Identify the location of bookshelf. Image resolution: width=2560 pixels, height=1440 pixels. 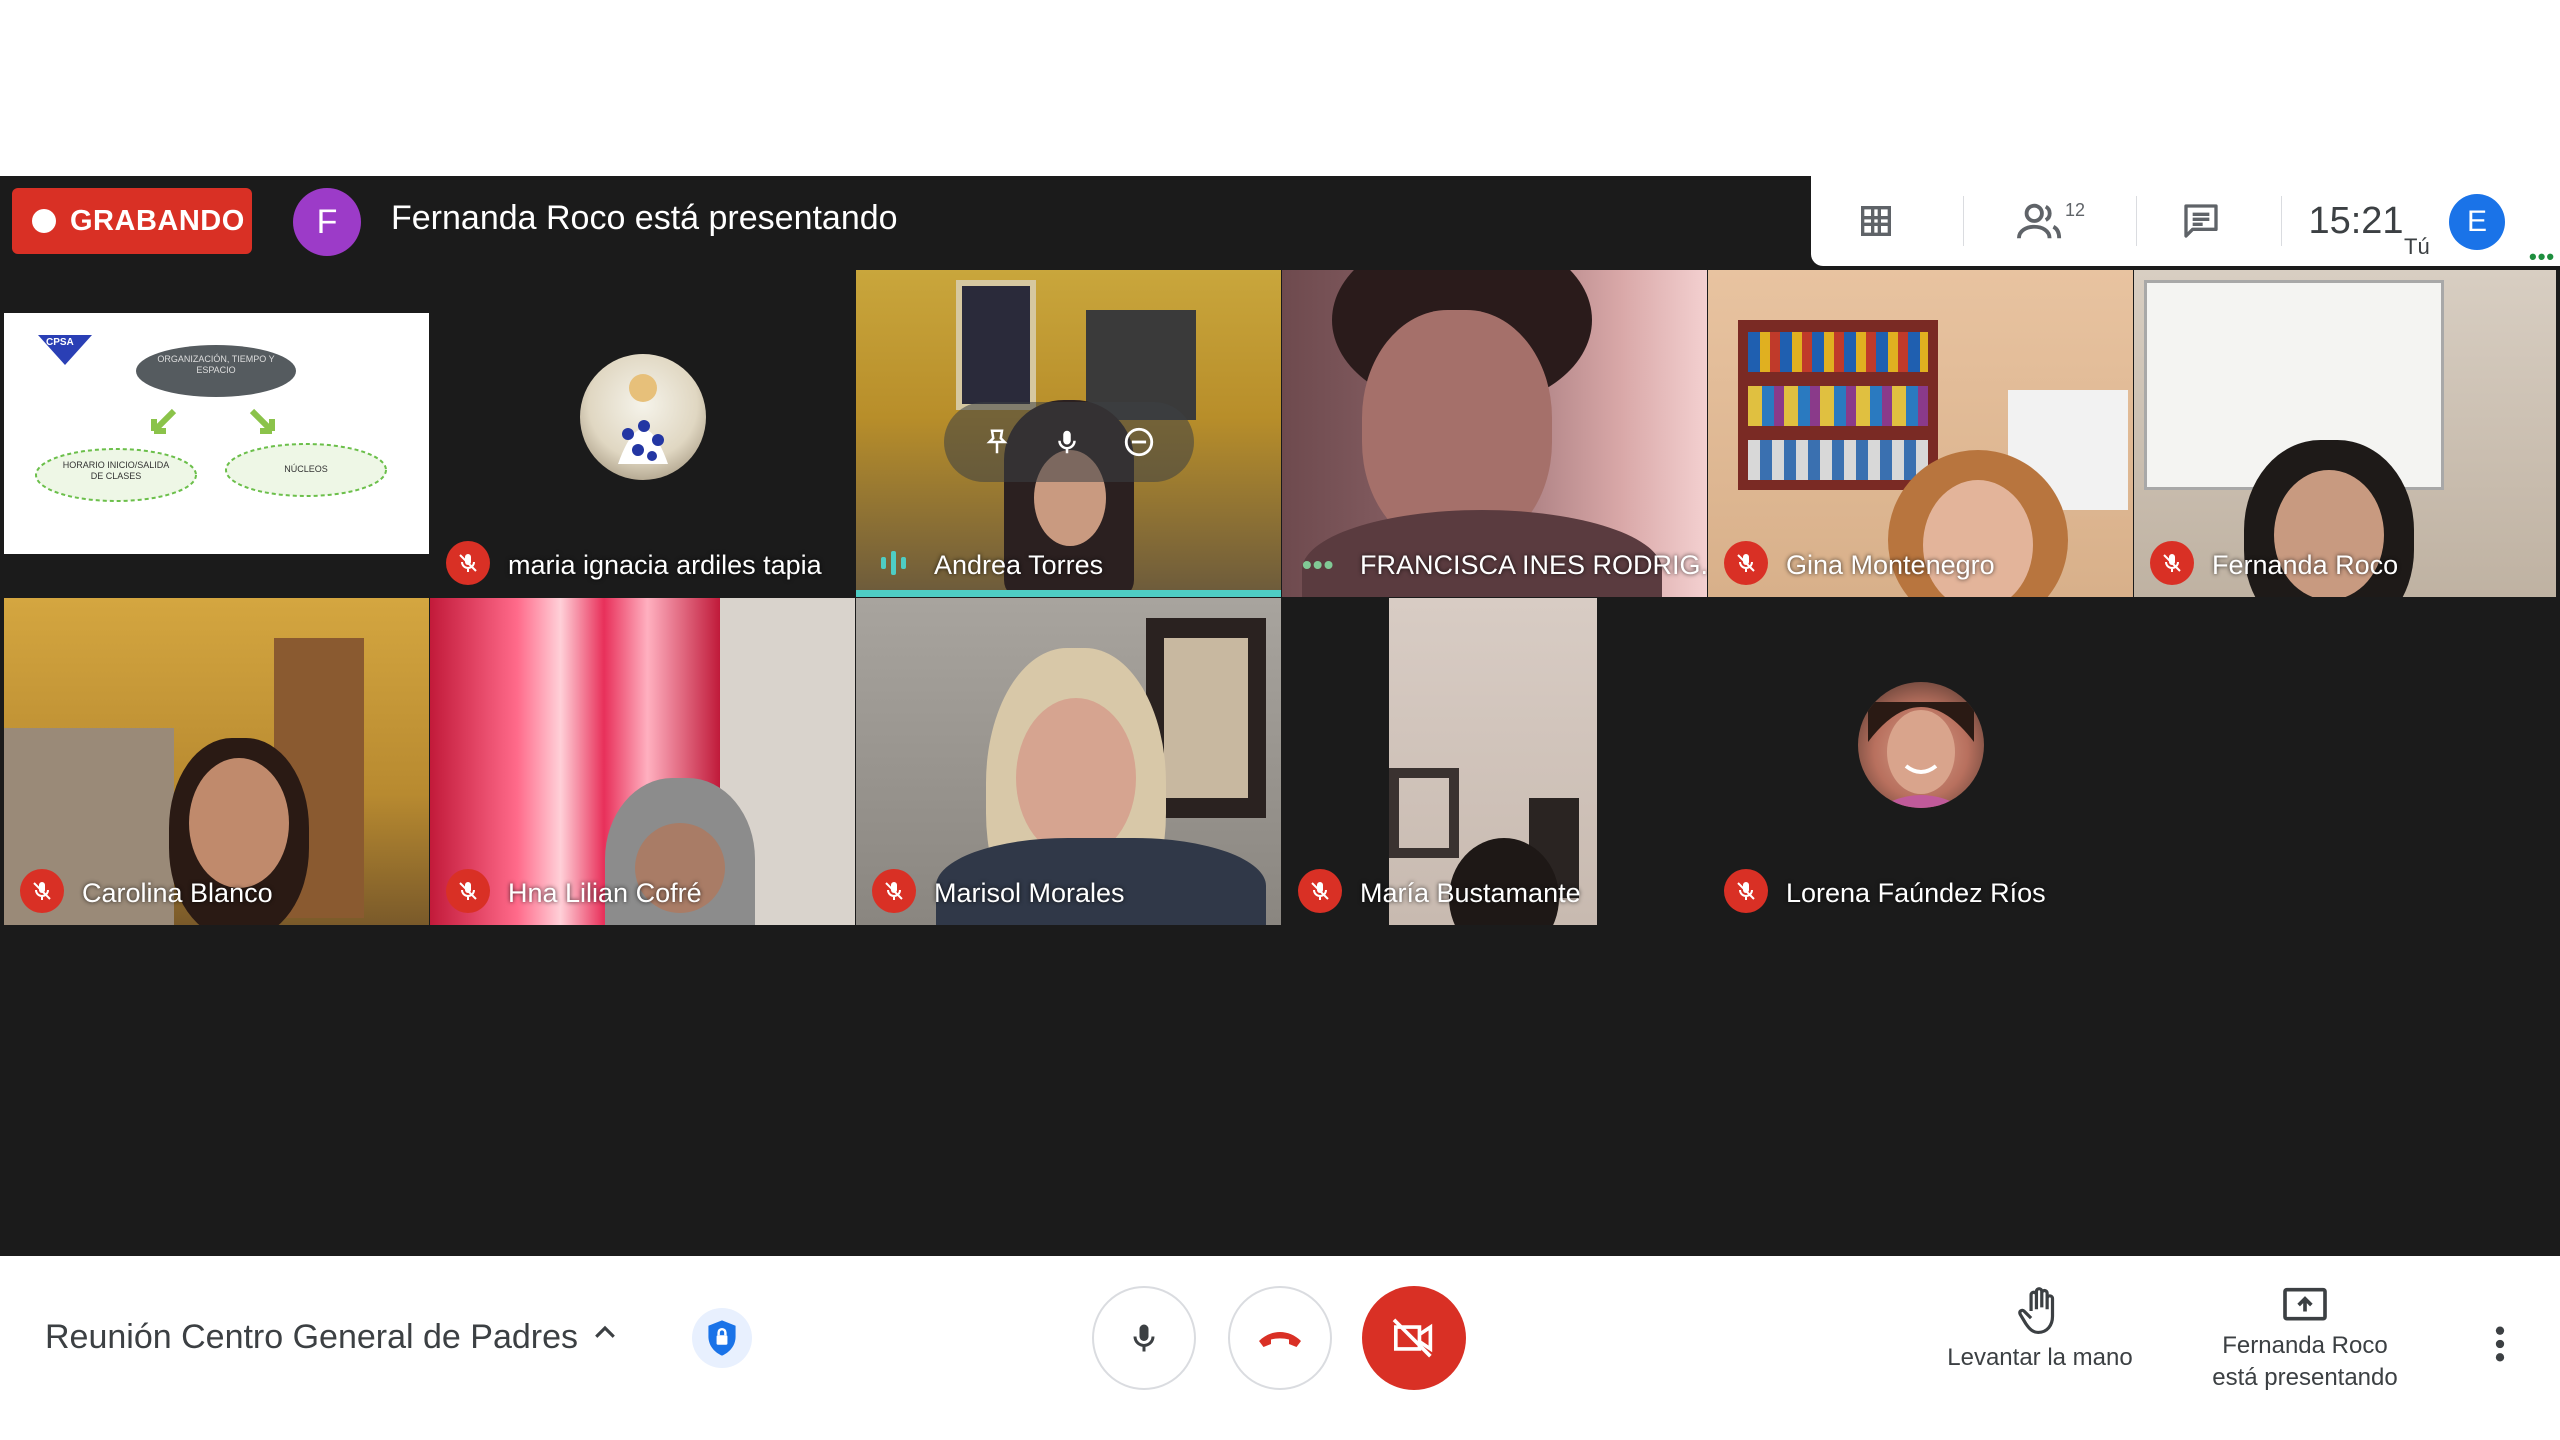
(1838, 405).